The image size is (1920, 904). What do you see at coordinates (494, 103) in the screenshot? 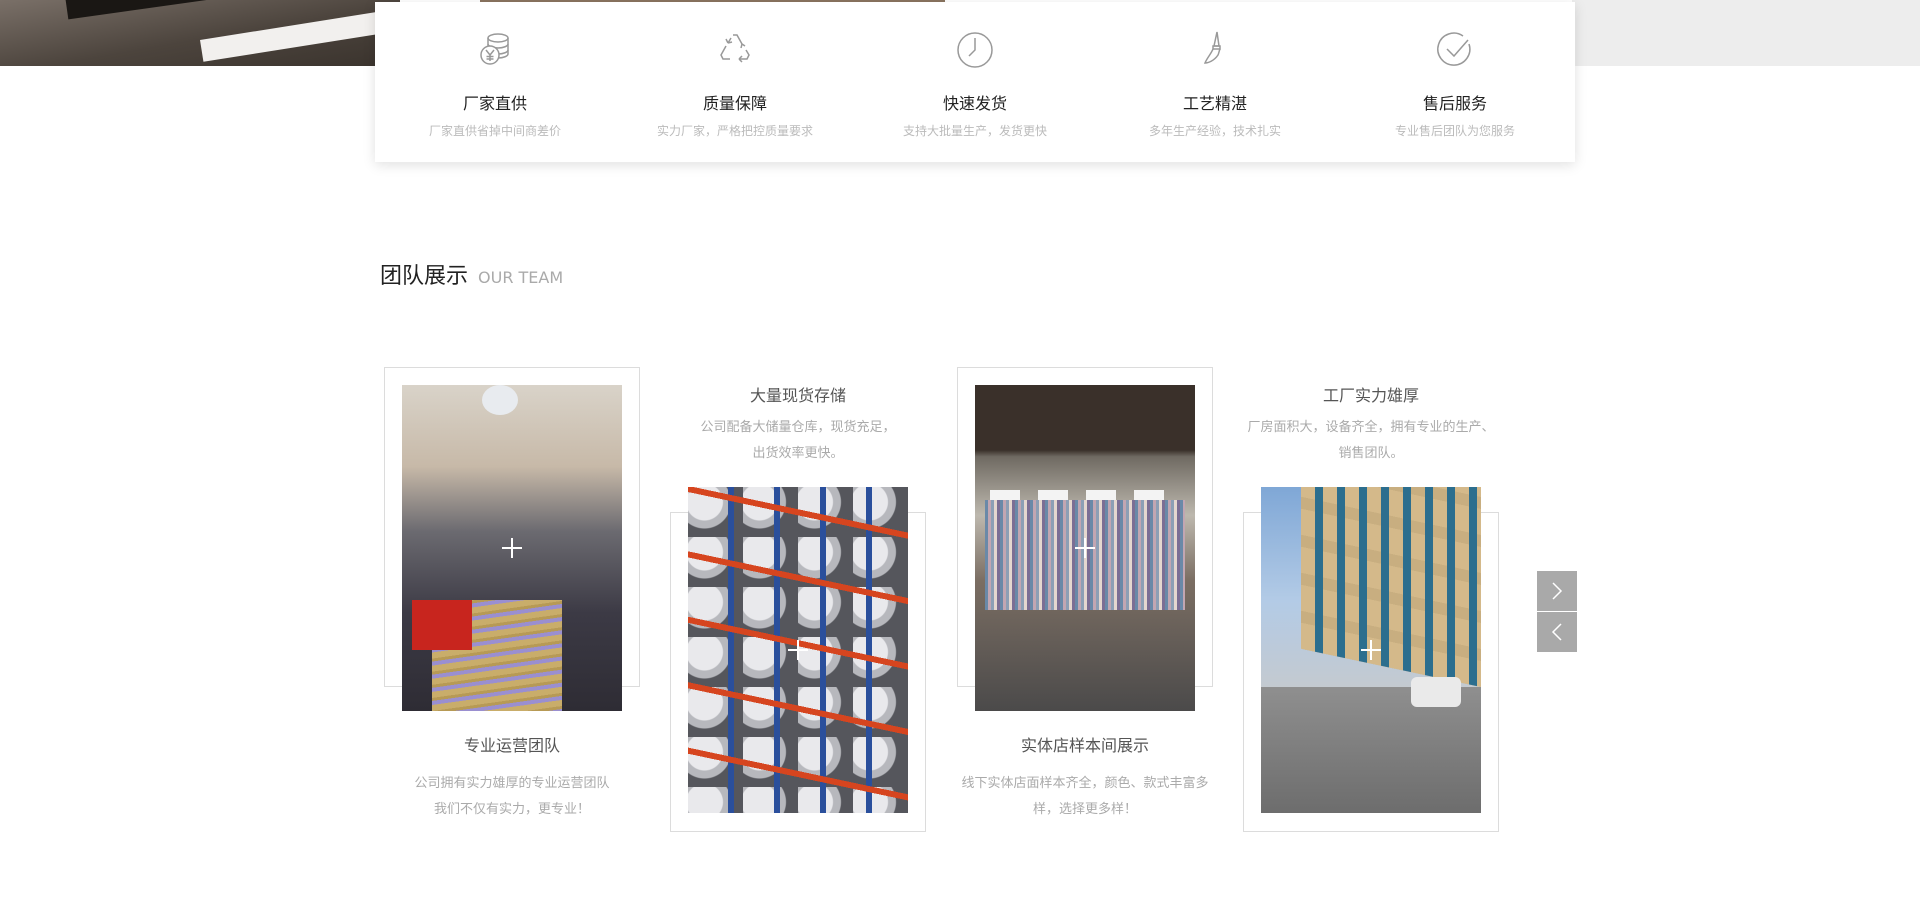
I see `feature-title: 厂家直供` at bounding box center [494, 103].